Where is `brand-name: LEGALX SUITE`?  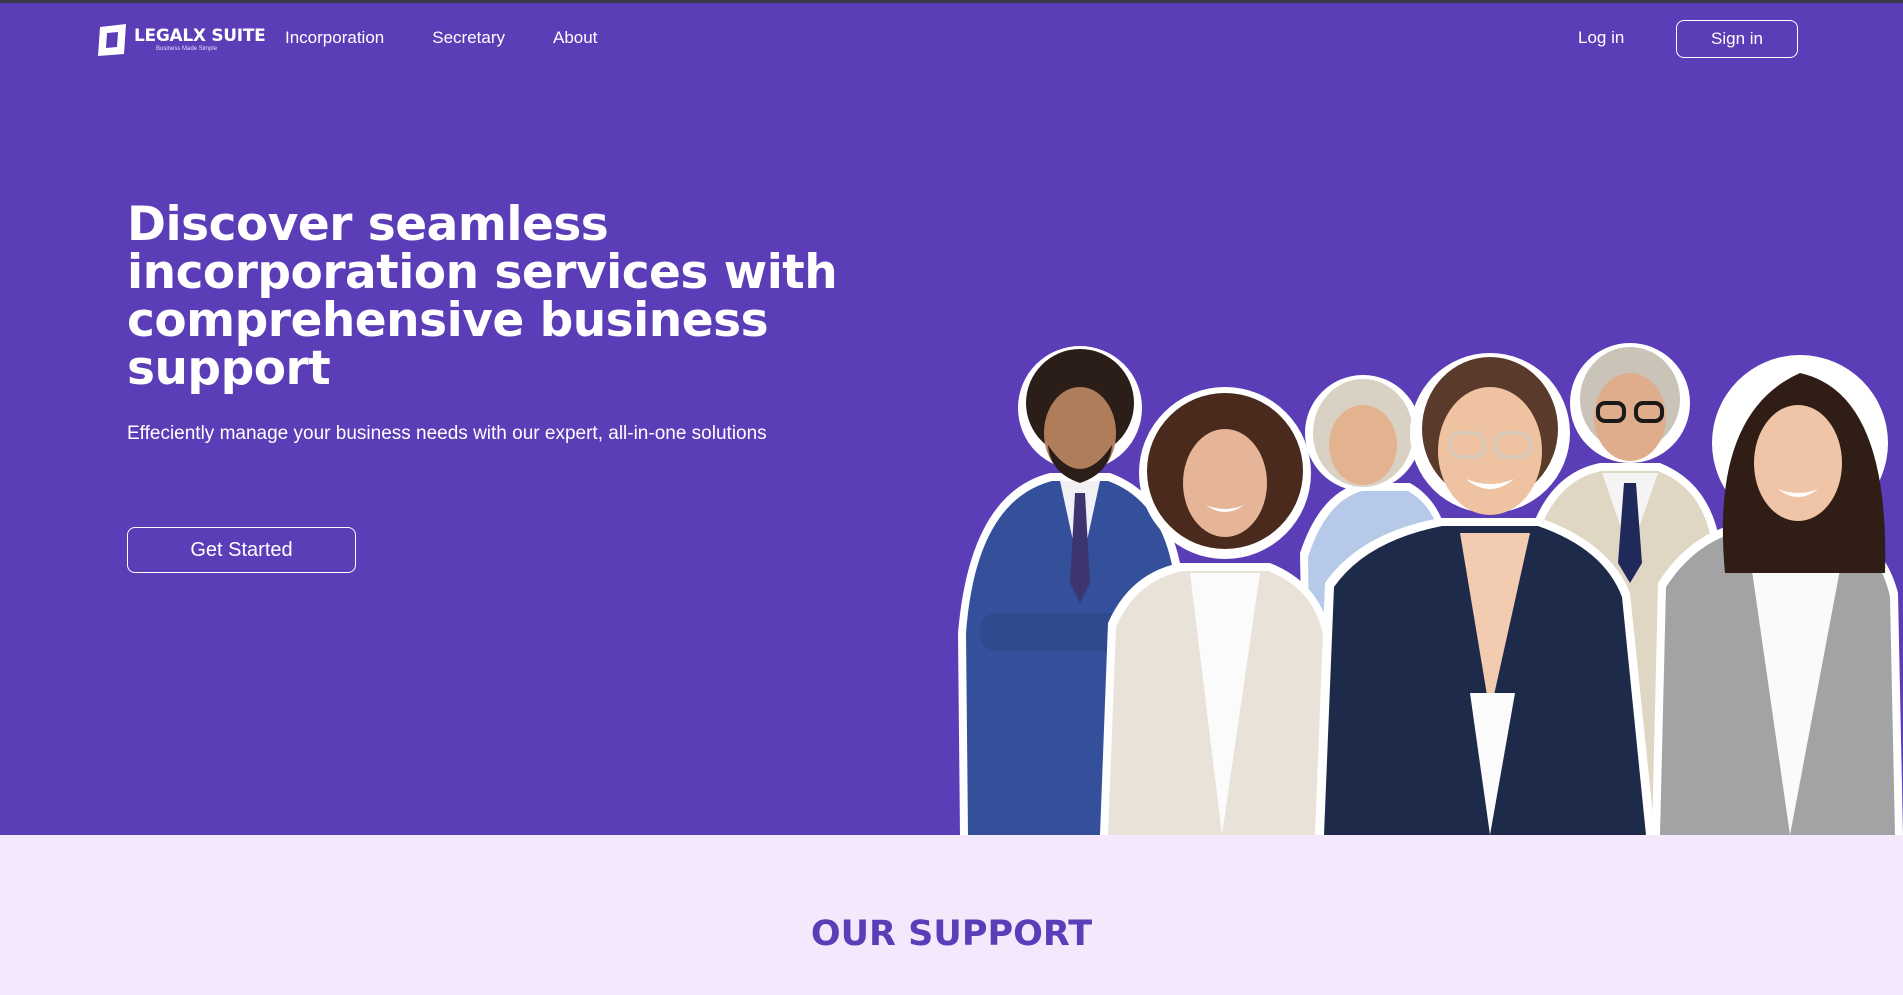
brand-name: LEGALX SUITE is located at coordinates (200, 36).